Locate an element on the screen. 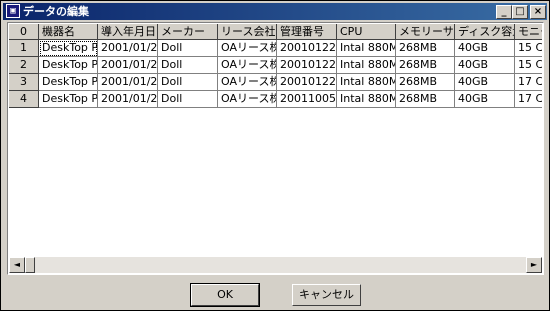 The height and width of the screenshot is (311, 550). column-header-maker: メーカー is located at coordinates (188, 32).